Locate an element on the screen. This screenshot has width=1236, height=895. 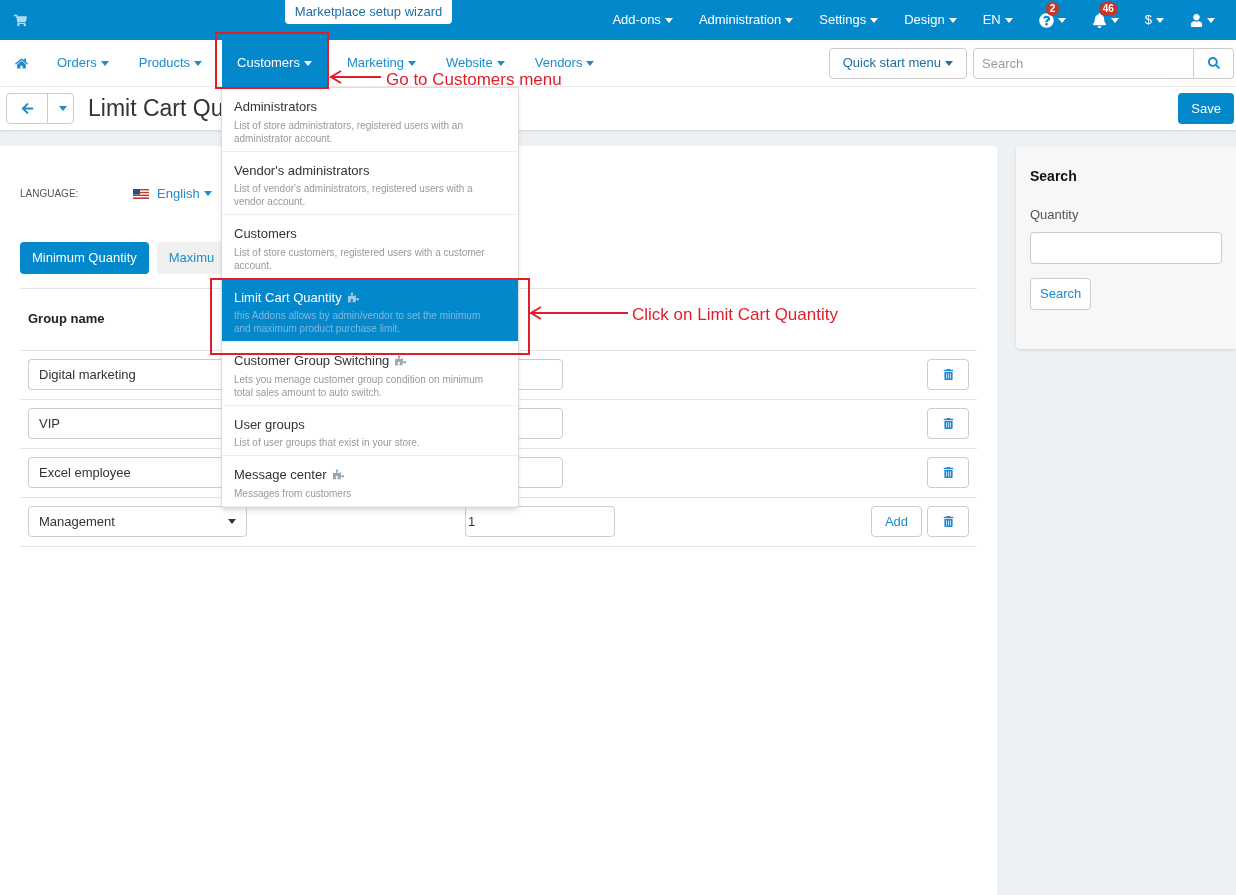
menu-item-description: this Addons allows by admin/vendor to set the minimum and maximum product purchase limit. is located at coordinates (358, 322).